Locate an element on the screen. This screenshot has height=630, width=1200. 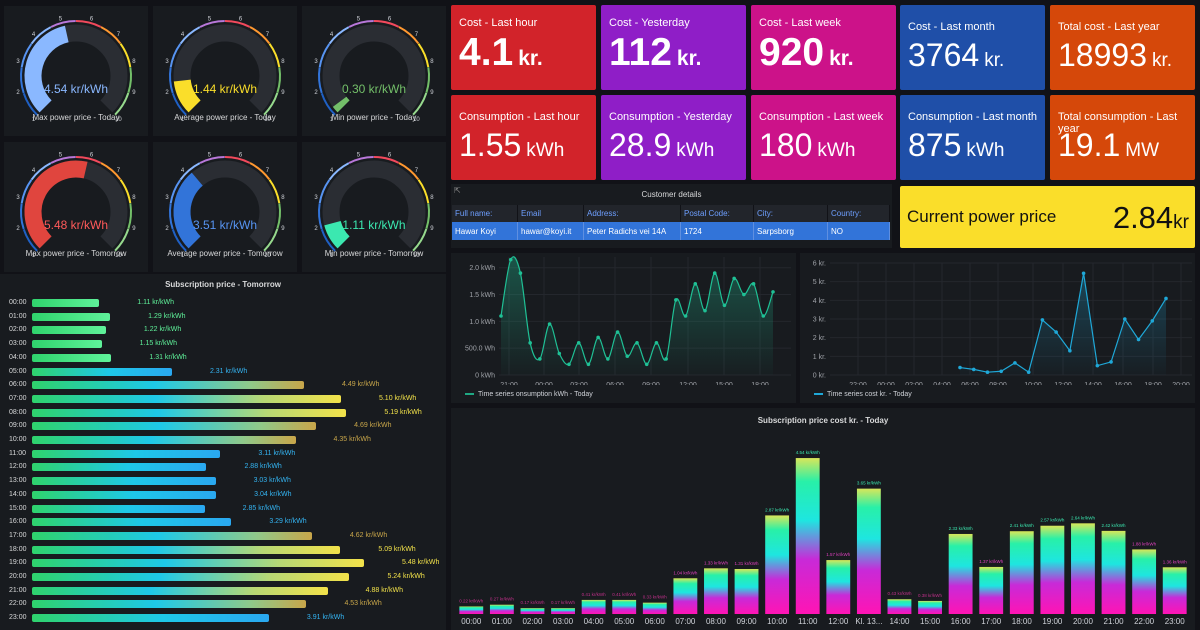
consumption-legend: Time series onsumption kWh - Today is located at coordinates (529, 394).